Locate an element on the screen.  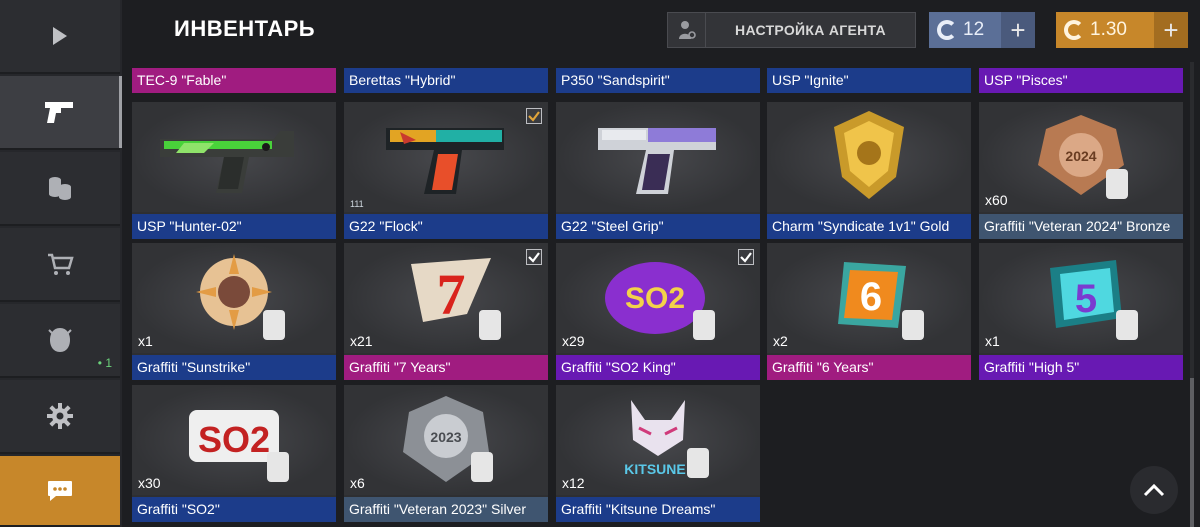
chat-icon is located at coordinates (60, 490).